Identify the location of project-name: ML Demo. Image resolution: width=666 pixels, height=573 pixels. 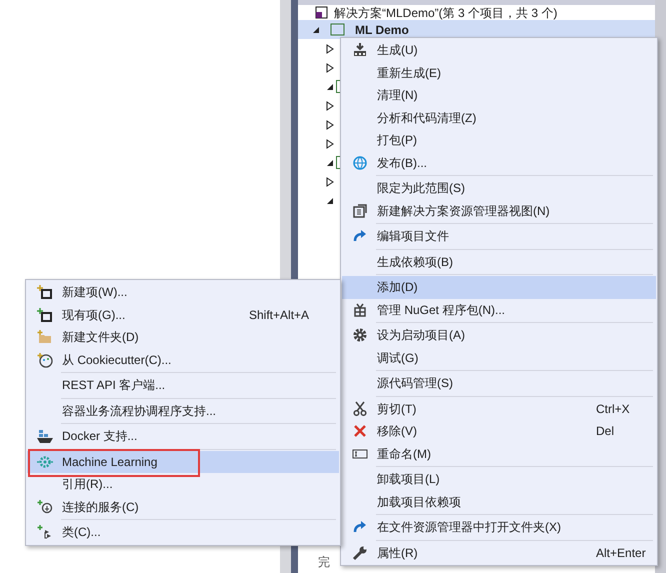
(382, 30).